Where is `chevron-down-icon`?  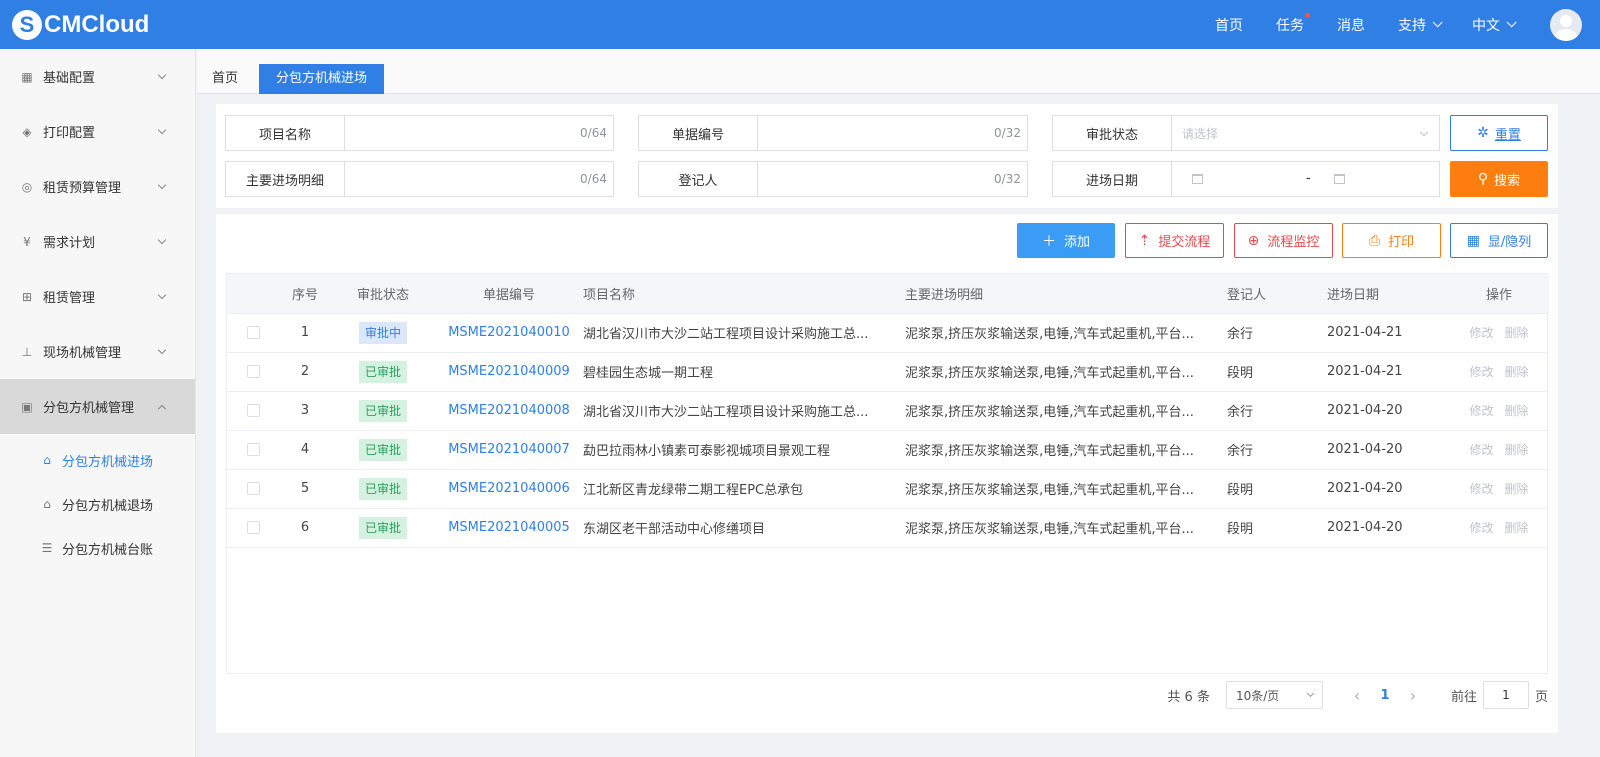
chevron-down-icon is located at coordinates (1511, 22).